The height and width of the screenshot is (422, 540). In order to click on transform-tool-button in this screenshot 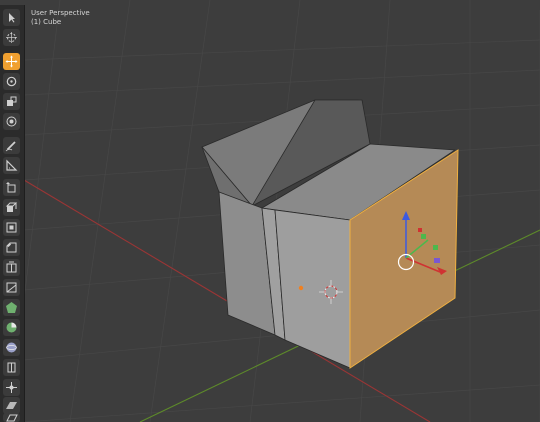, I will do `click(11, 121)`.